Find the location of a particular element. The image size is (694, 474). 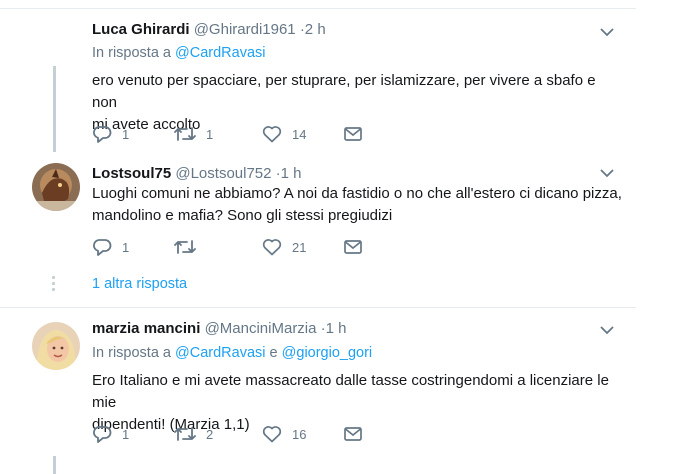

author-handle: @Ghirardi1961 ·2 h is located at coordinates (260, 29).